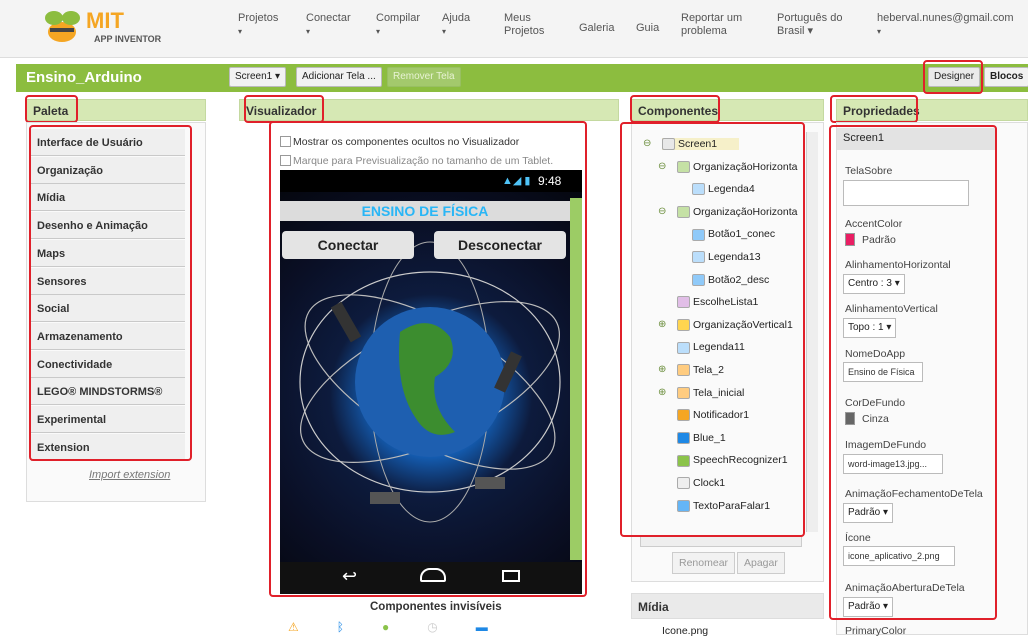 The height and width of the screenshot is (637, 1028). What do you see at coordinates (51, 109) in the screenshot?
I see `highlight-palette-title` at bounding box center [51, 109].